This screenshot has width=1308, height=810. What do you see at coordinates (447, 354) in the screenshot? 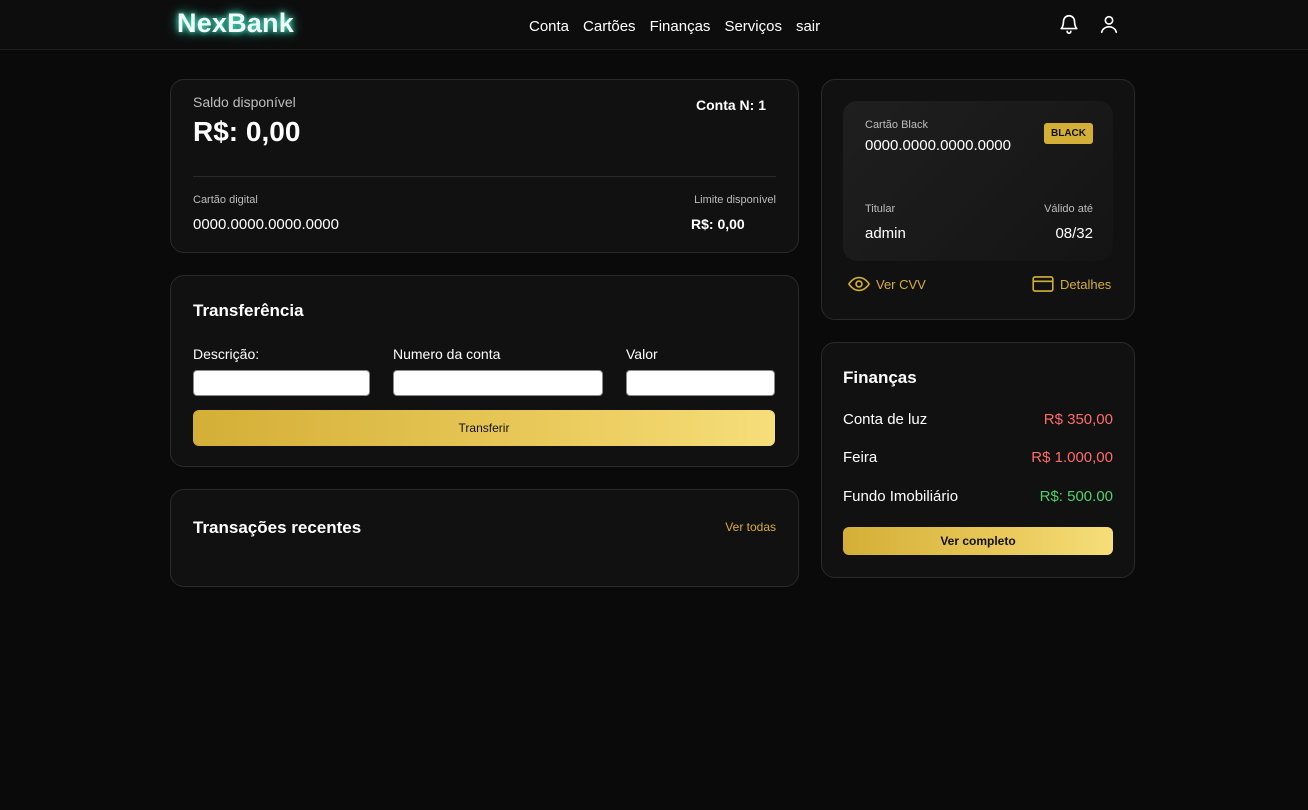
I see `account-number-label: Numero da conta` at bounding box center [447, 354].